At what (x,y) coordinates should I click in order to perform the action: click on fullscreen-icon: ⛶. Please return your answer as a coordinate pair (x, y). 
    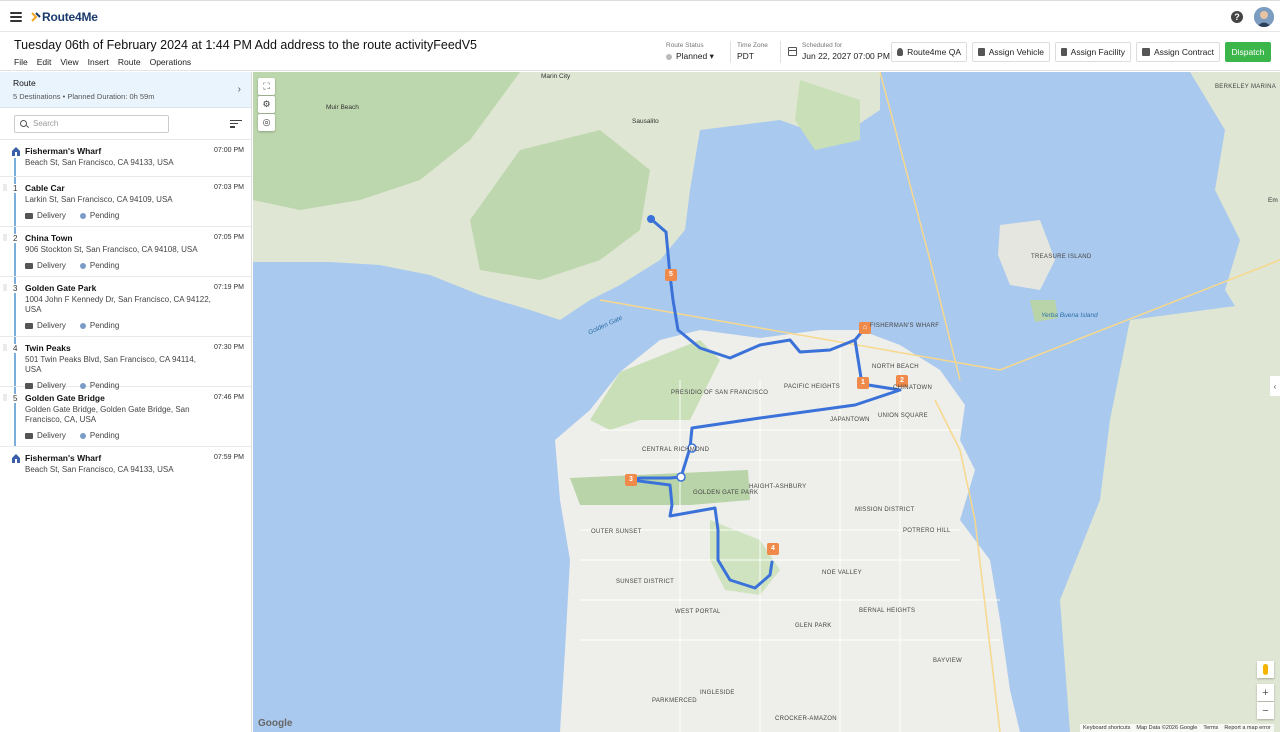
    Looking at the image, I should click on (266, 86).